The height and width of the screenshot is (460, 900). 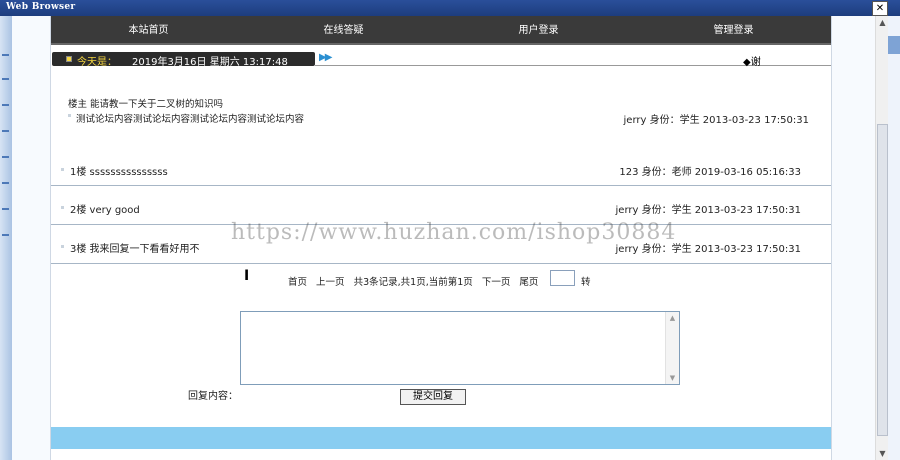 What do you see at coordinates (146, 104) in the screenshot?
I see `topic-title: 楼主 能请教一下关于二叉树的知识吗` at bounding box center [146, 104].